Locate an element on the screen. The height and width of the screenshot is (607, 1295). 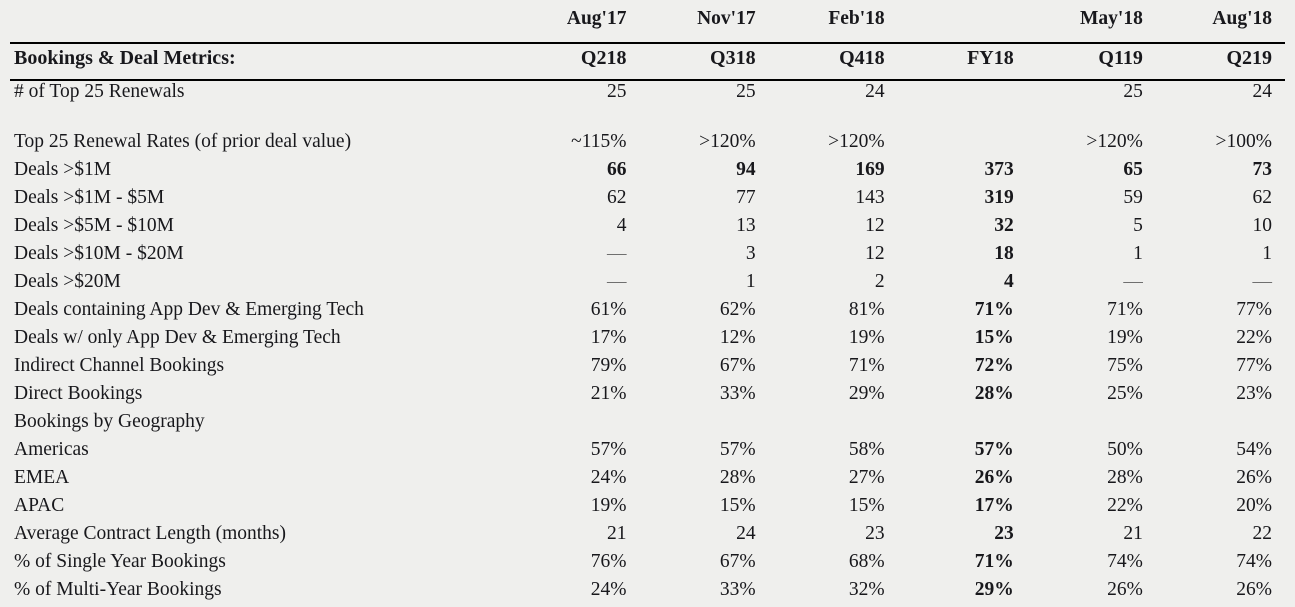
cell-value: 4 is located at coordinates (621, 225).